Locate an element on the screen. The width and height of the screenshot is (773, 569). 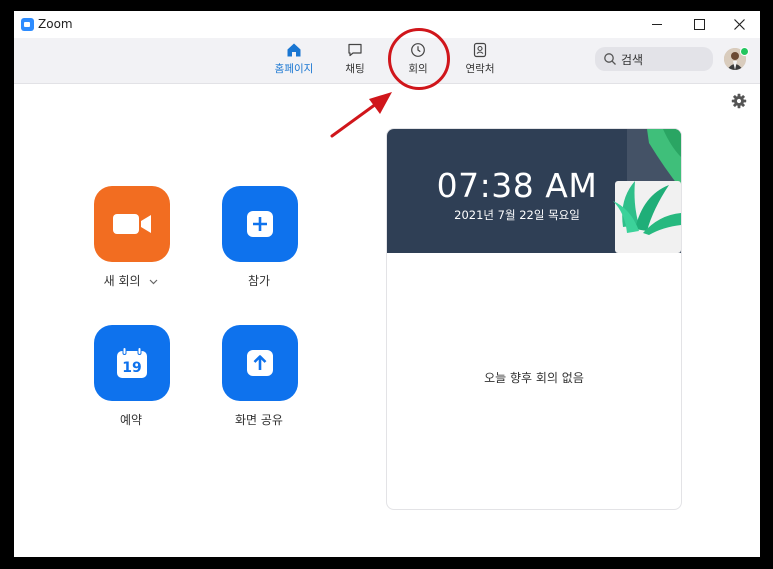
calendar-day: 19 is located at coordinates (131, 368).